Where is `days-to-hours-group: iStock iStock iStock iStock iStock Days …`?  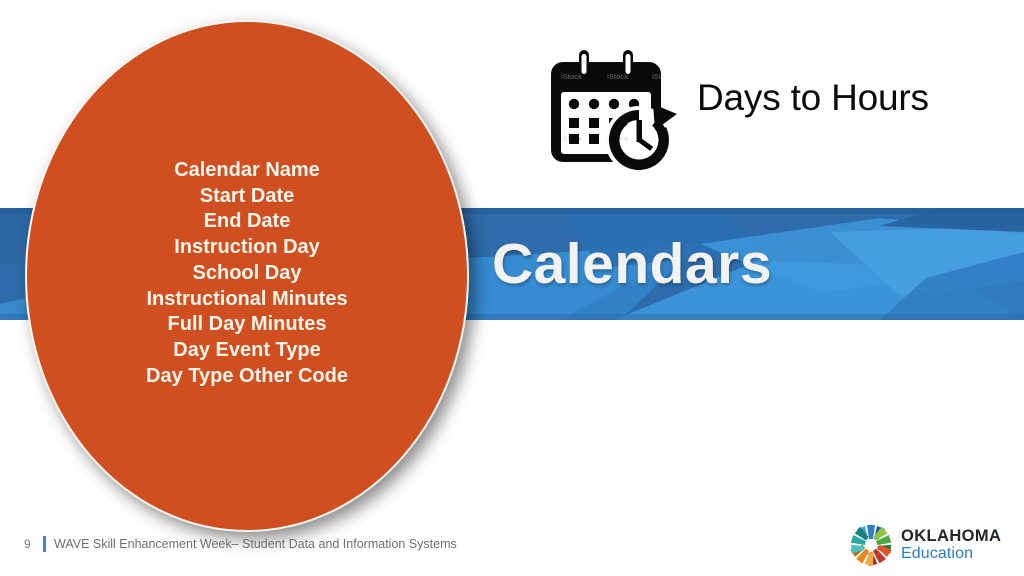 days-to-hours-group: iStock iStock iStock iStock iStock Days … is located at coordinates (745, 110).